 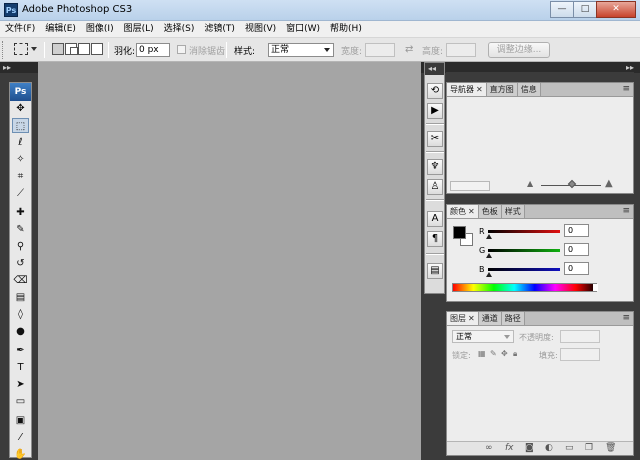 I want to click on layers-list, so click(x=540, y=399).